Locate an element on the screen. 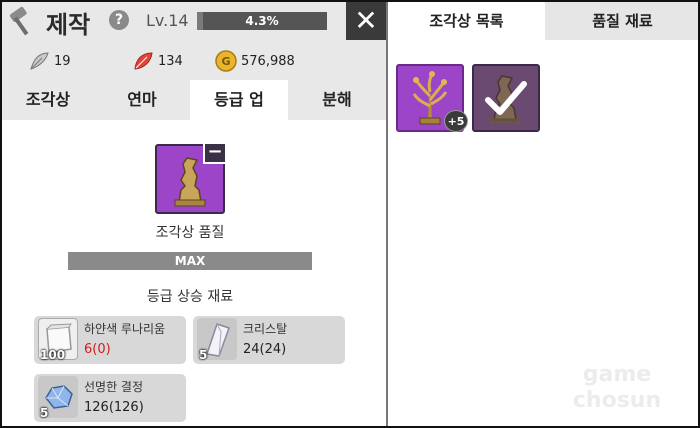  watermark-line: game is located at coordinates (617, 374).